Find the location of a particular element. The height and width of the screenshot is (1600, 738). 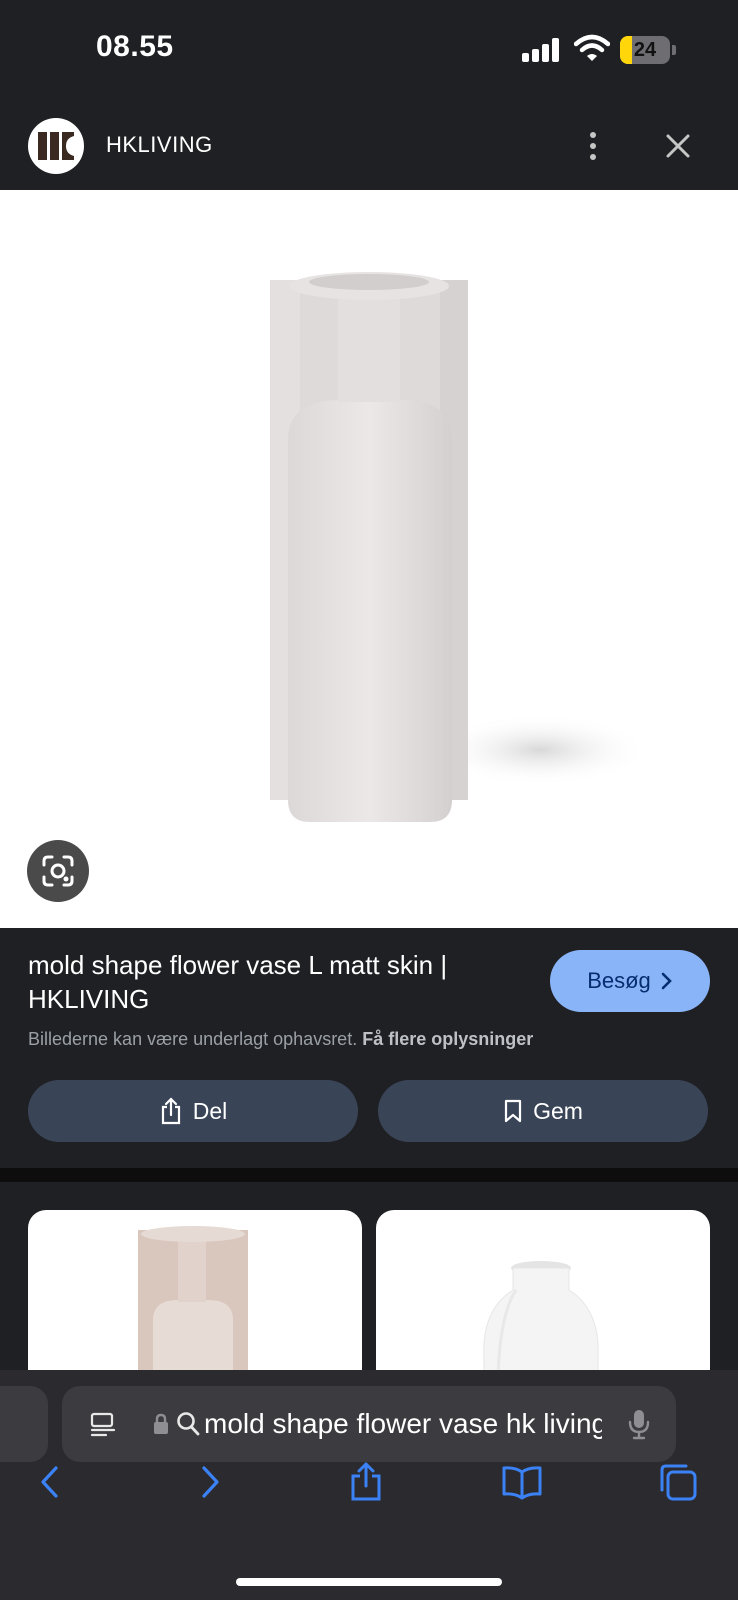

more-options-icon is located at coordinates (593, 146).